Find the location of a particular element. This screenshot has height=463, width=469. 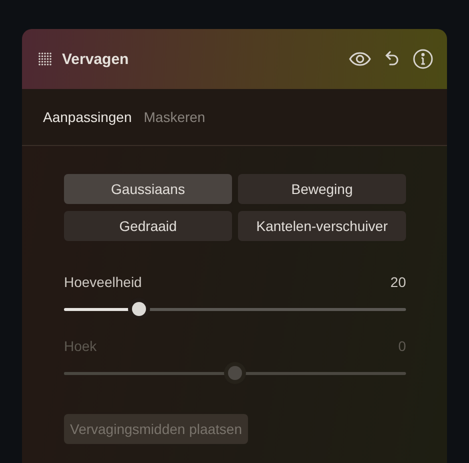

blur-type-button: Kantelen-verschuiver is located at coordinates (322, 226).